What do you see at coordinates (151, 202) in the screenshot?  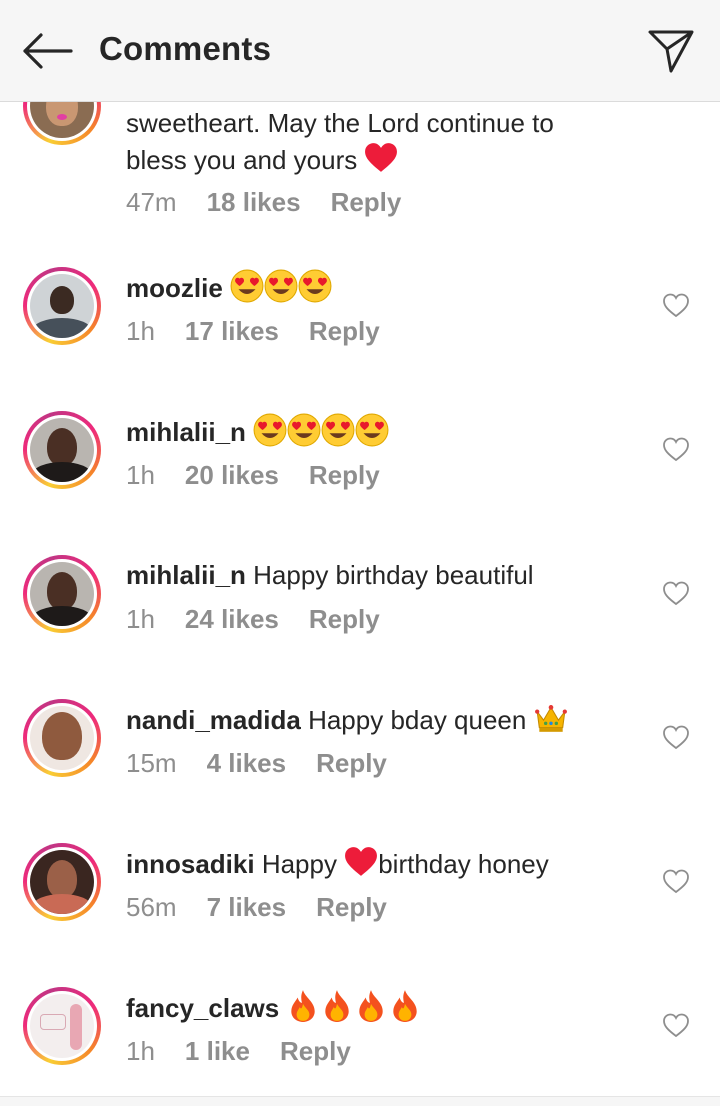 I see `comment-time: 47m` at bounding box center [151, 202].